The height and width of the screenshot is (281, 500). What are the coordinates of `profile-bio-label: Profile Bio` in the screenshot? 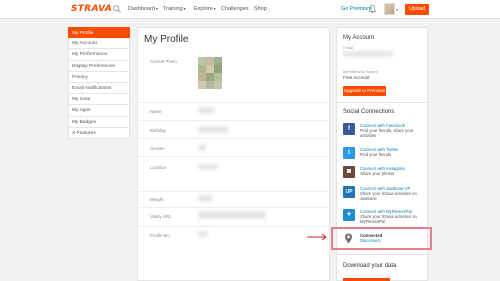 It's located at (160, 235).